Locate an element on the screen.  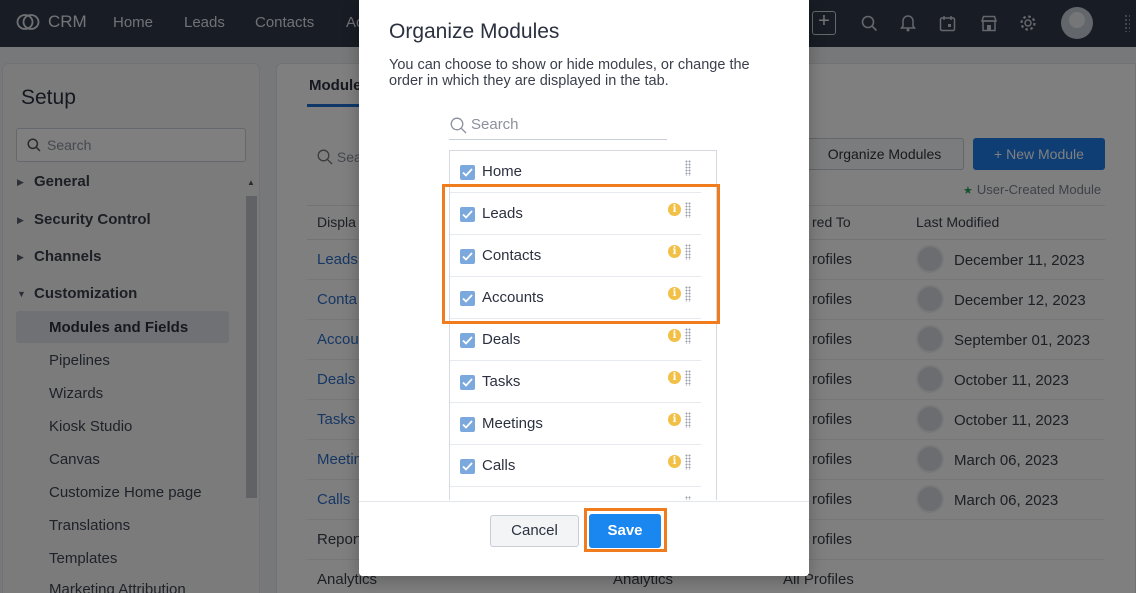
module-label: Home is located at coordinates (502, 171).